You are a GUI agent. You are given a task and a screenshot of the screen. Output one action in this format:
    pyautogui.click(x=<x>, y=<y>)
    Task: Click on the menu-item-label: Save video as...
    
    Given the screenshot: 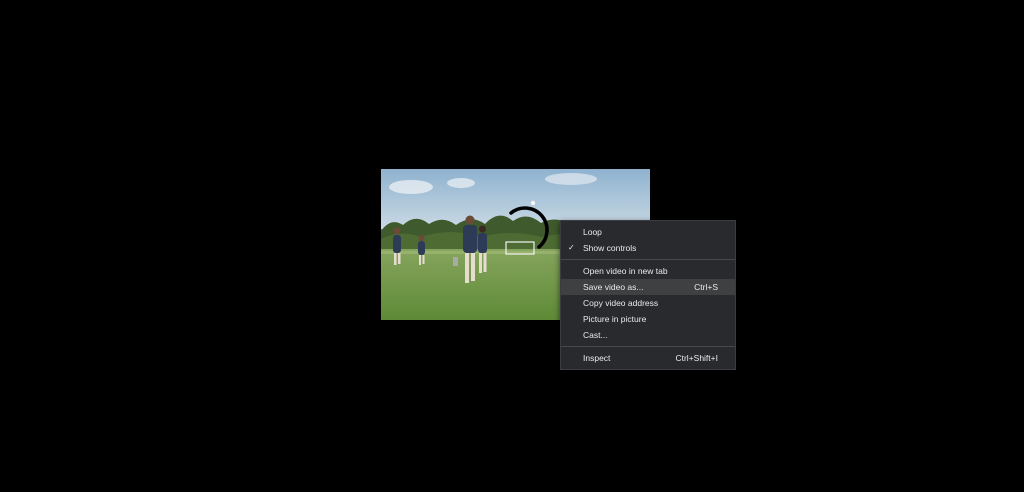 What is the action you would take?
    pyautogui.click(x=613, y=287)
    